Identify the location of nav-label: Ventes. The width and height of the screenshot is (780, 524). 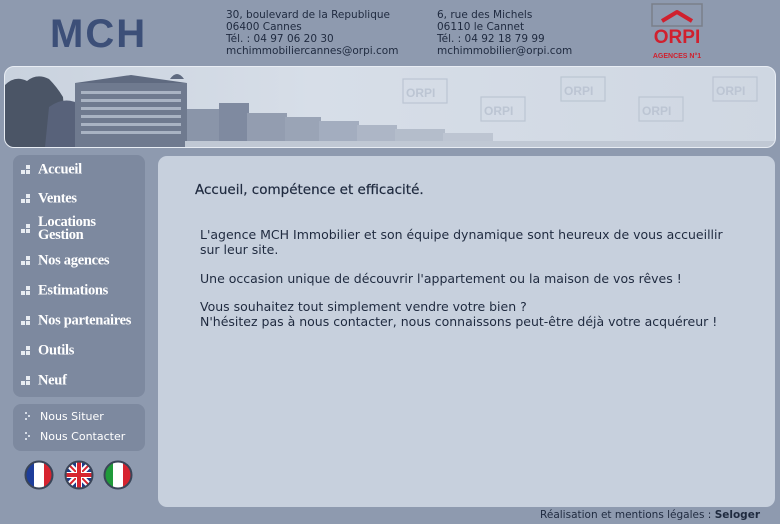
(57, 198).